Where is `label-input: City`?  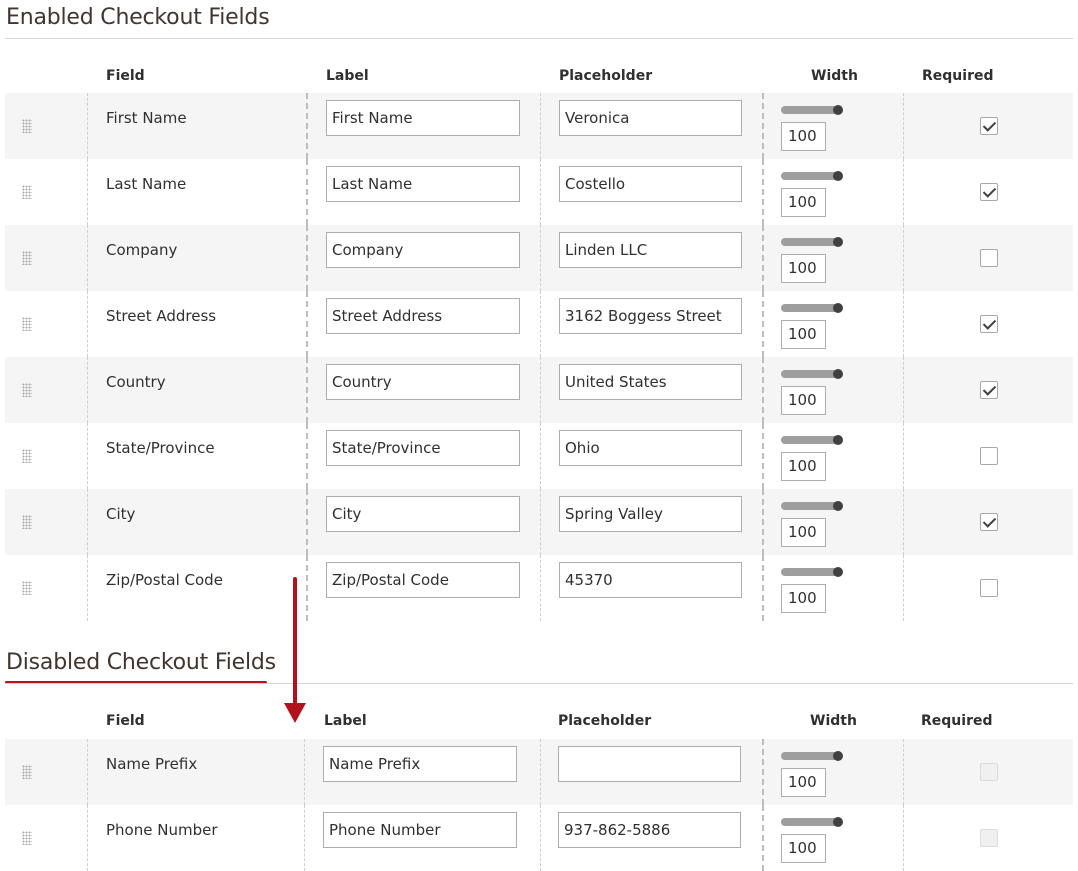 label-input: City is located at coordinates (423, 514).